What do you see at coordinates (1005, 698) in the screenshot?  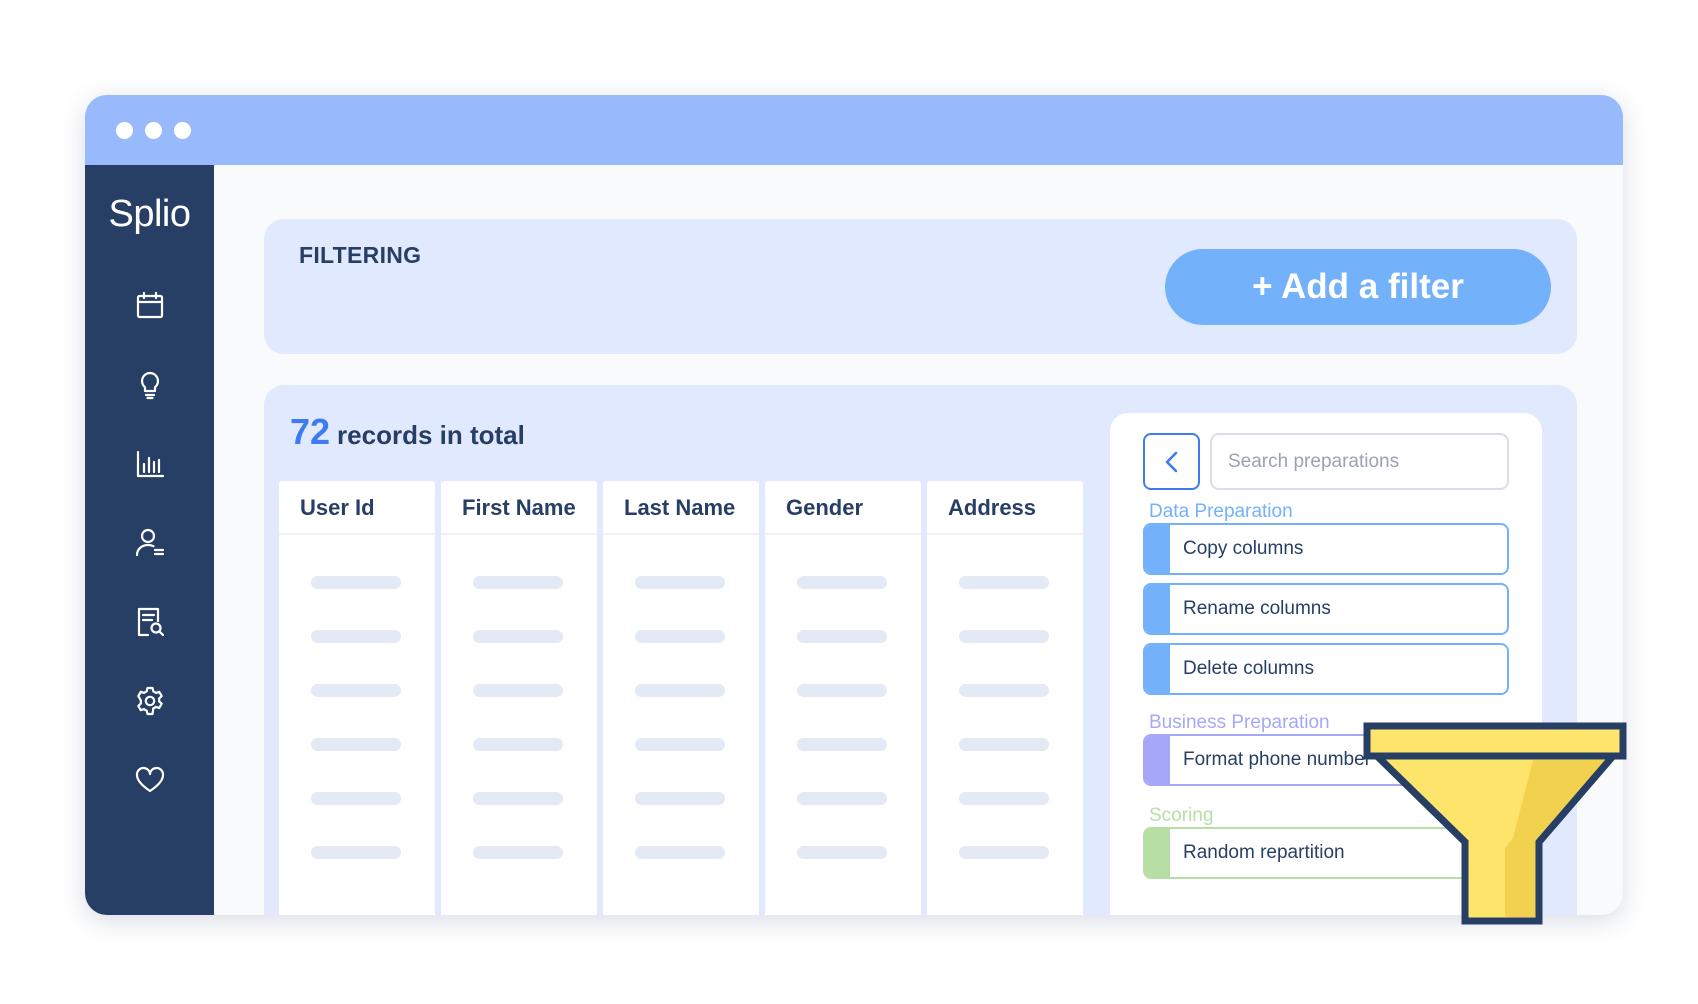 I see `table-column: Address` at bounding box center [1005, 698].